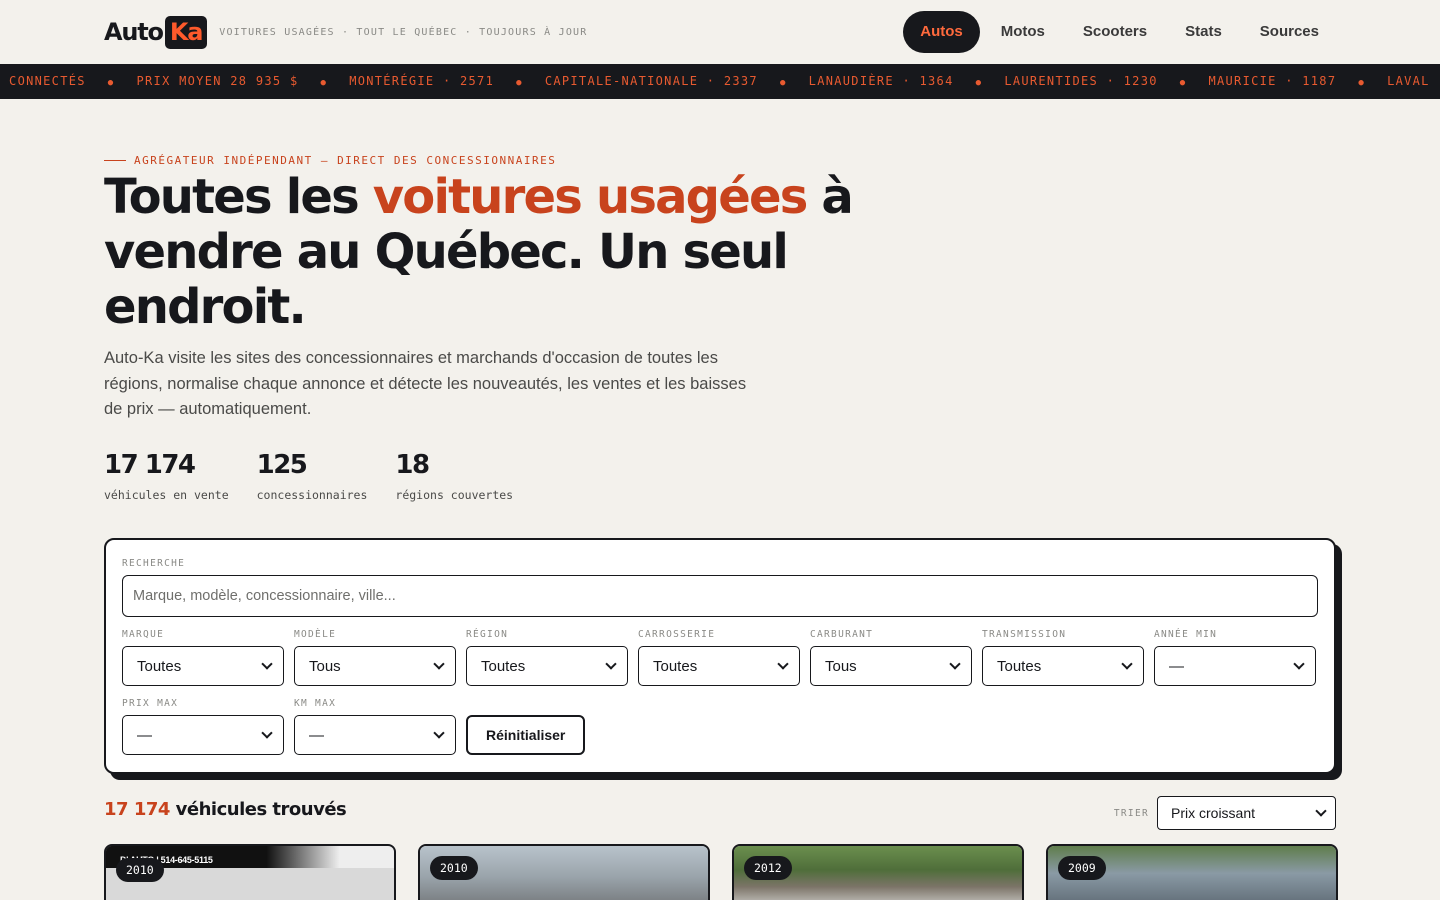 The image size is (1440, 900). Describe the element at coordinates (315, 703) in the screenshot. I see `filter-label: KM MAX` at that location.